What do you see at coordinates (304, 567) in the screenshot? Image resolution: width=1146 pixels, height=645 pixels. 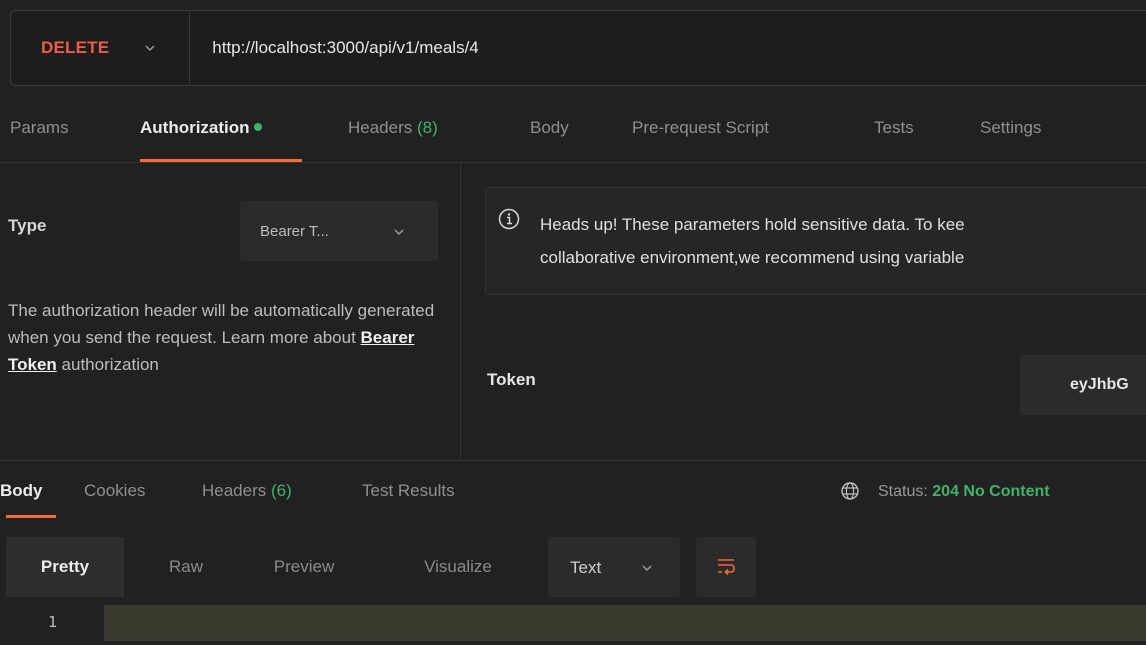 I see `view-preview-button: Preview` at bounding box center [304, 567].